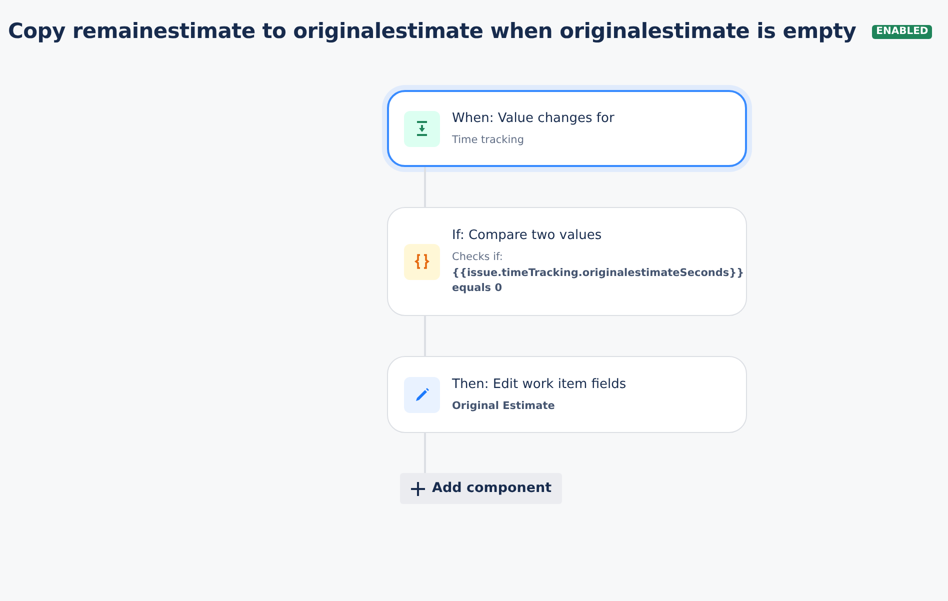 The image size is (948, 601). What do you see at coordinates (422, 128) in the screenshot?
I see `download-icon` at bounding box center [422, 128].